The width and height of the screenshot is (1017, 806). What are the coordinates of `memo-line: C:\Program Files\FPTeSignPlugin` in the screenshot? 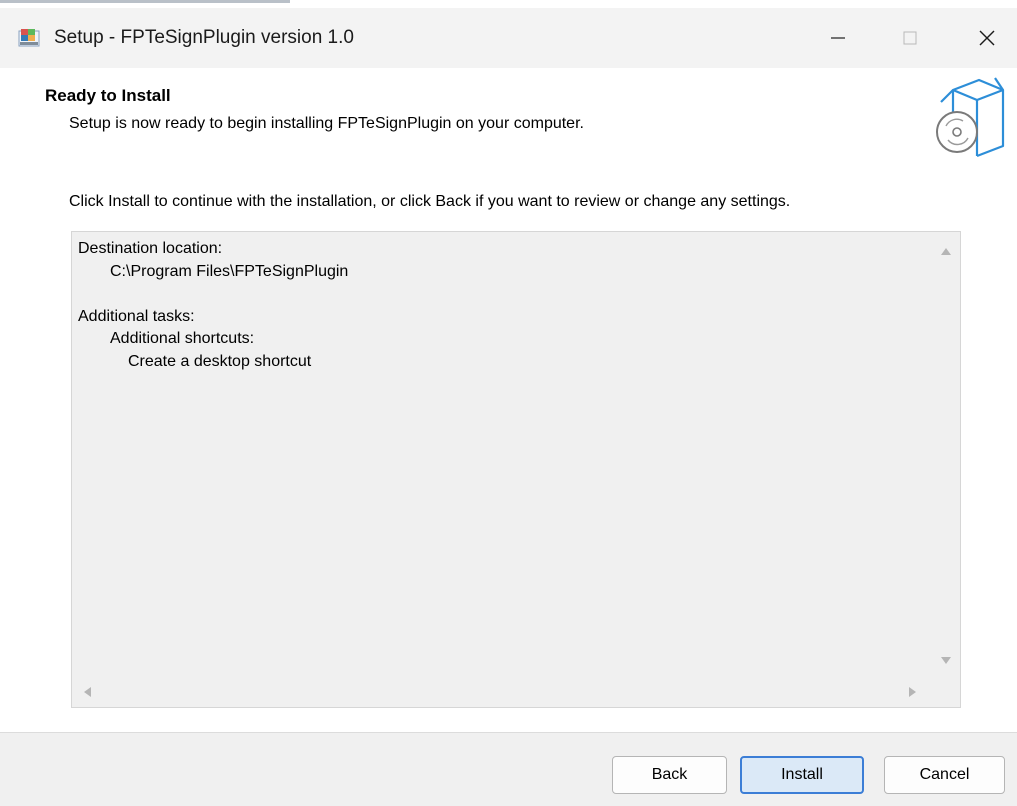 It's located at (229, 271).